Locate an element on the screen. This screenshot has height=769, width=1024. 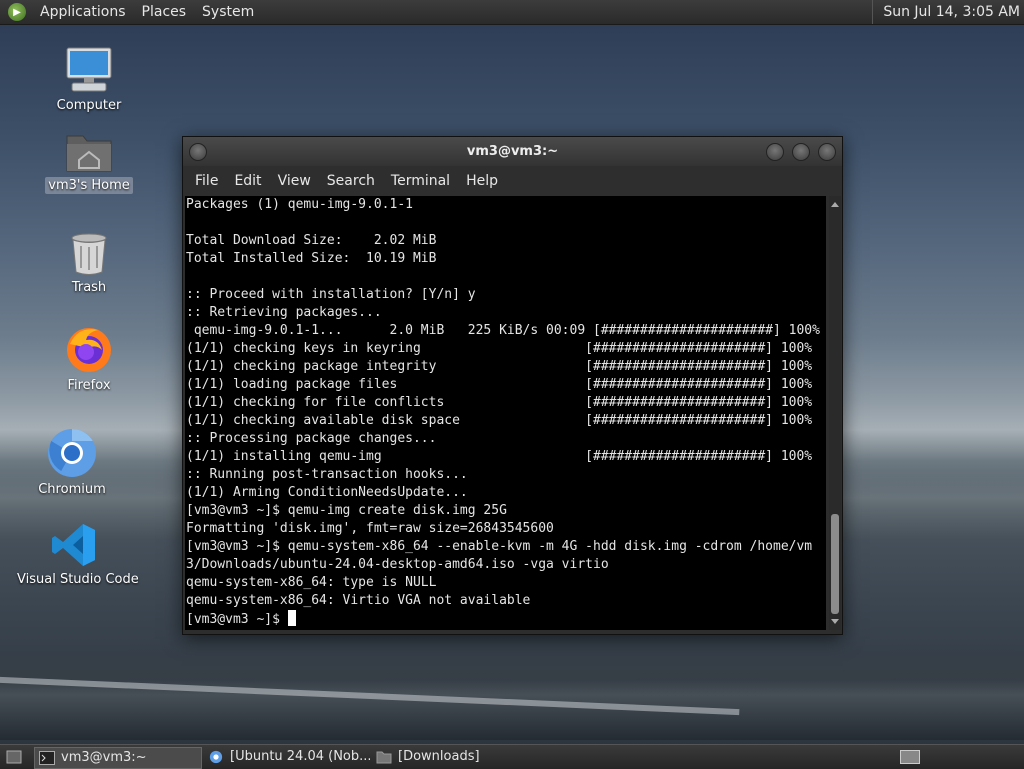
menu-help: Help is located at coordinates (482, 181).